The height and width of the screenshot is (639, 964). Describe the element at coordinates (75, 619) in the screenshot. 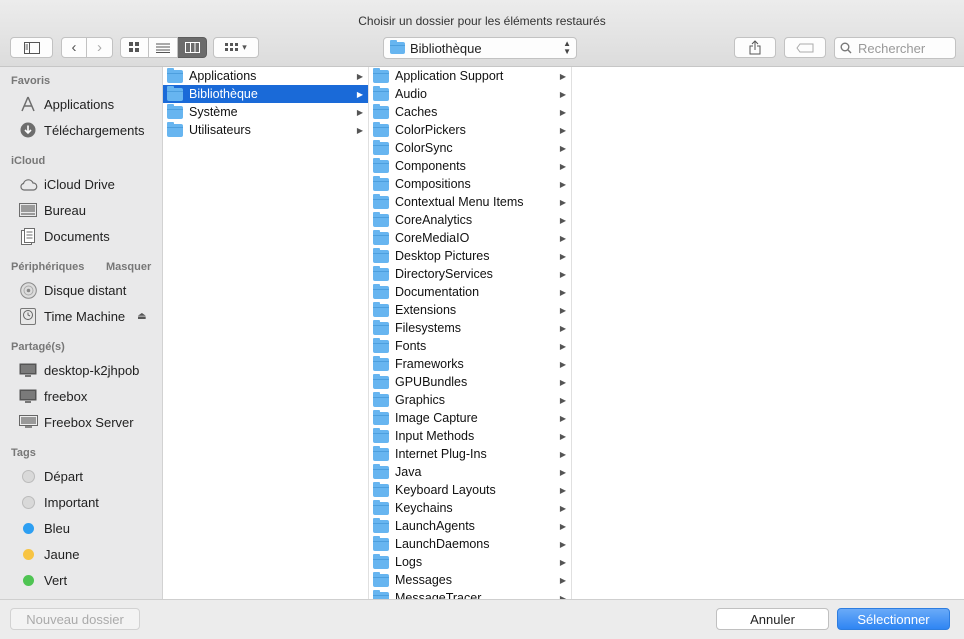

I see `new-folder-button: Nouveau dossier` at that location.